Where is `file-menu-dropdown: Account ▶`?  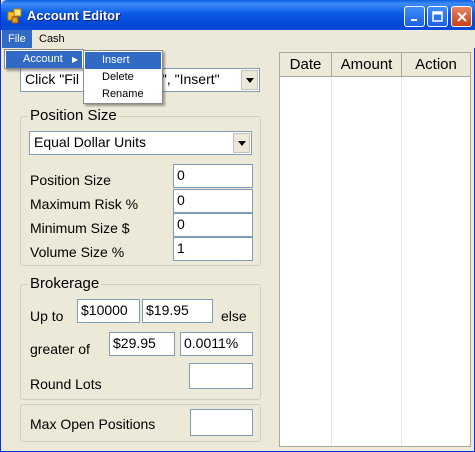 file-menu-dropdown: Account ▶ is located at coordinates (44, 59).